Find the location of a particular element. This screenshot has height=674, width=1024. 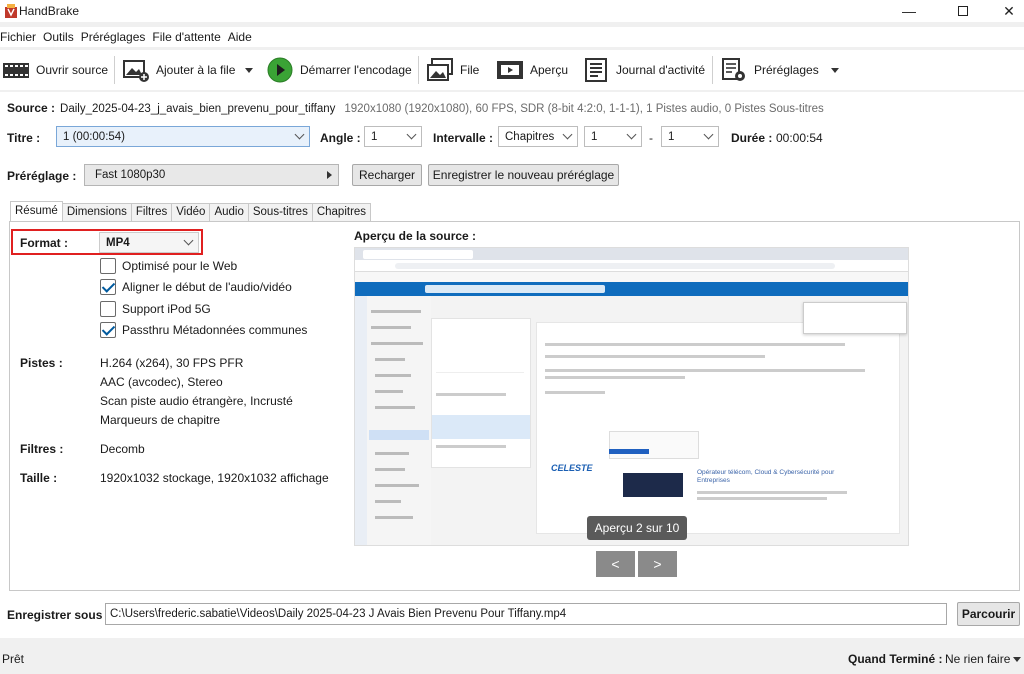

chevron-right-icon is located at coordinates (329, 175).